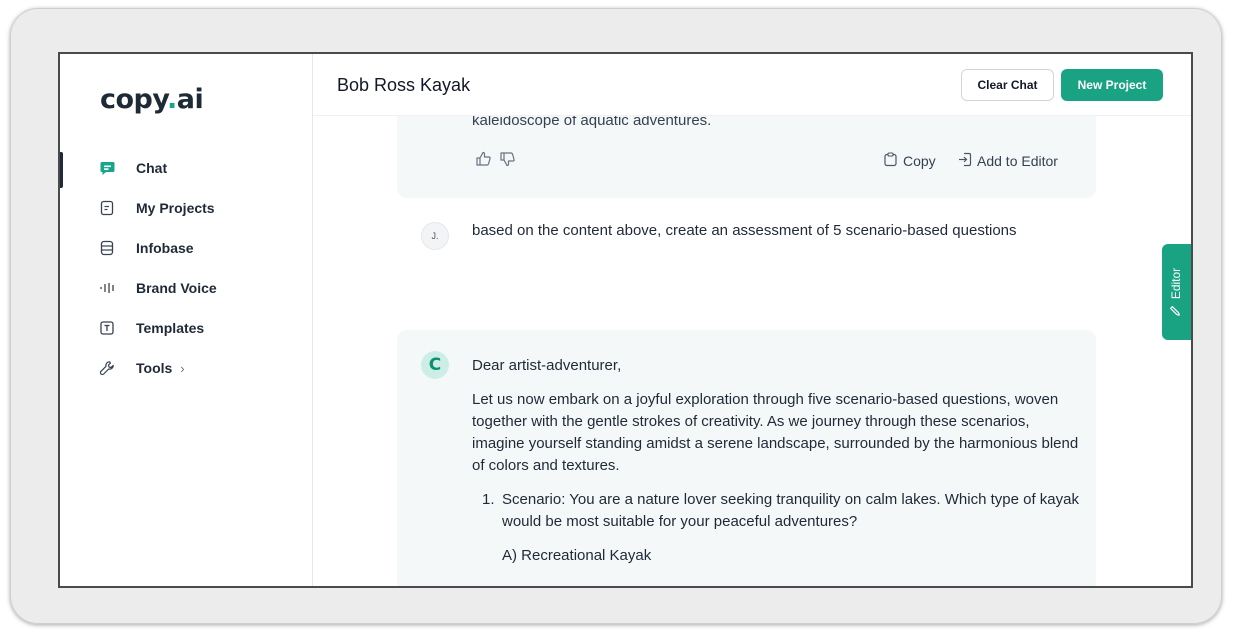 This screenshot has height=640, width=1233. I want to click on copy-label: Copy, so click(919, 161).